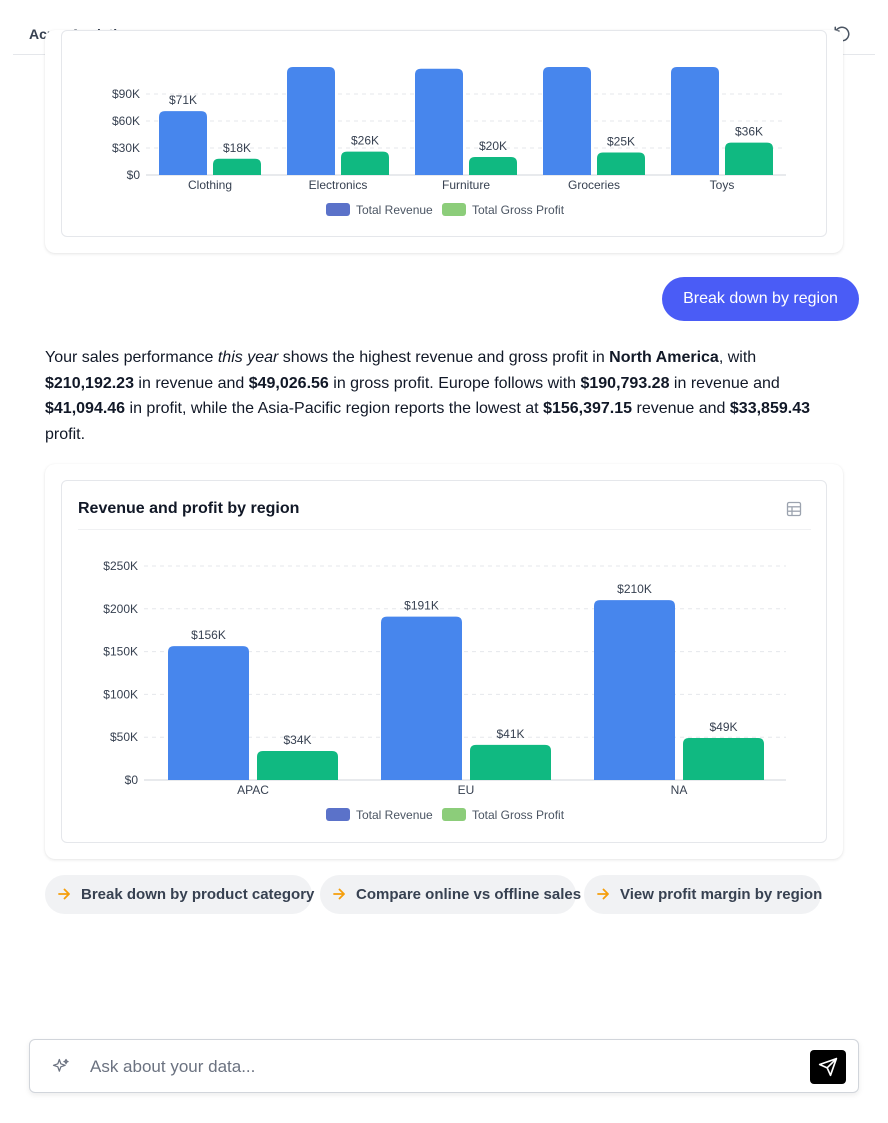 The height and width of the screenshot is (1123, 888). What do you see at coordinates (126, 121) in the screenshot?
I see `y-tick-label: $60K` at bounding box center [126, 121].